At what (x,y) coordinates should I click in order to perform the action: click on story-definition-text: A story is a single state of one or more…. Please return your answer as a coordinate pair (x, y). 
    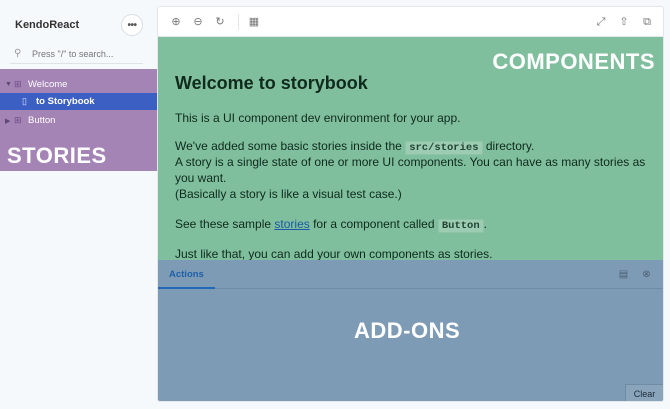
    Looking at the image, I should click on (410, 170).